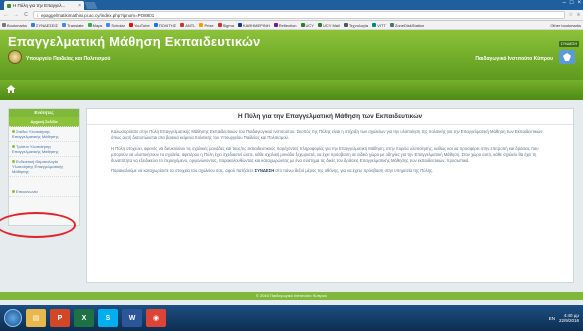 Image resolution: width=583 pixels, height=331 pixels. I want to click on bookmark-item: VITT, so click(379, 25).